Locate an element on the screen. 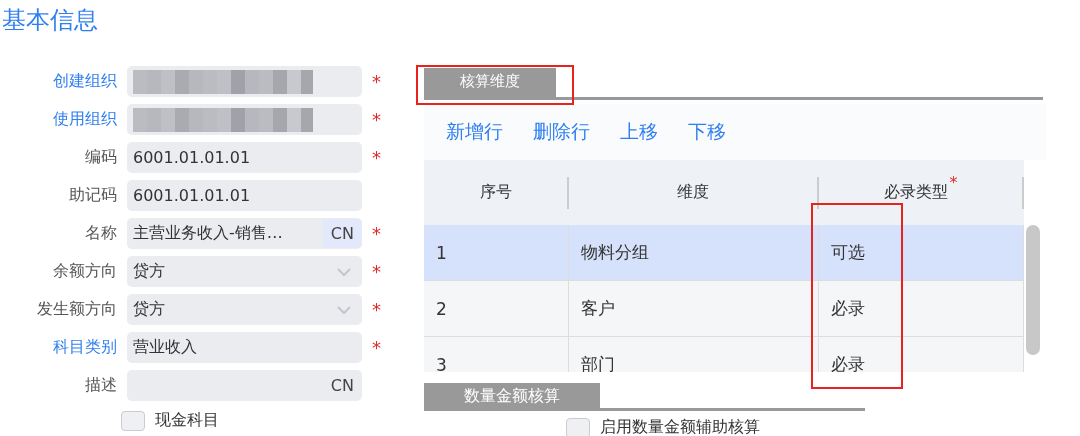 The height and width of the screenshot is (436, 1080). table-cell: 物料分组 is located at coordinates (615, 252).